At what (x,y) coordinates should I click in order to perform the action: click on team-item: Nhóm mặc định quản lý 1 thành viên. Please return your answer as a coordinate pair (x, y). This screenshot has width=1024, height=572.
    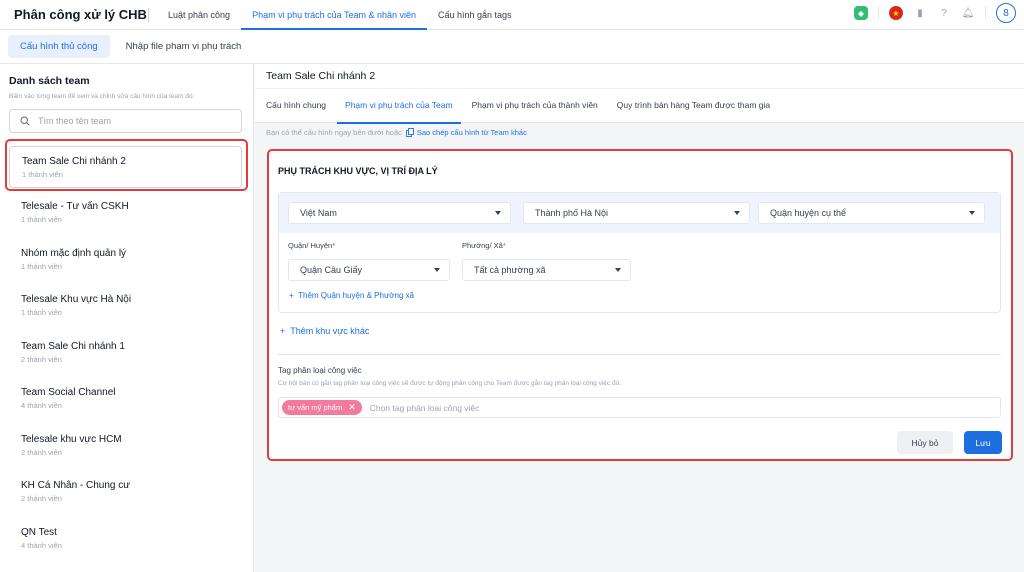
    Looking at the image, I should click on (126, 258).